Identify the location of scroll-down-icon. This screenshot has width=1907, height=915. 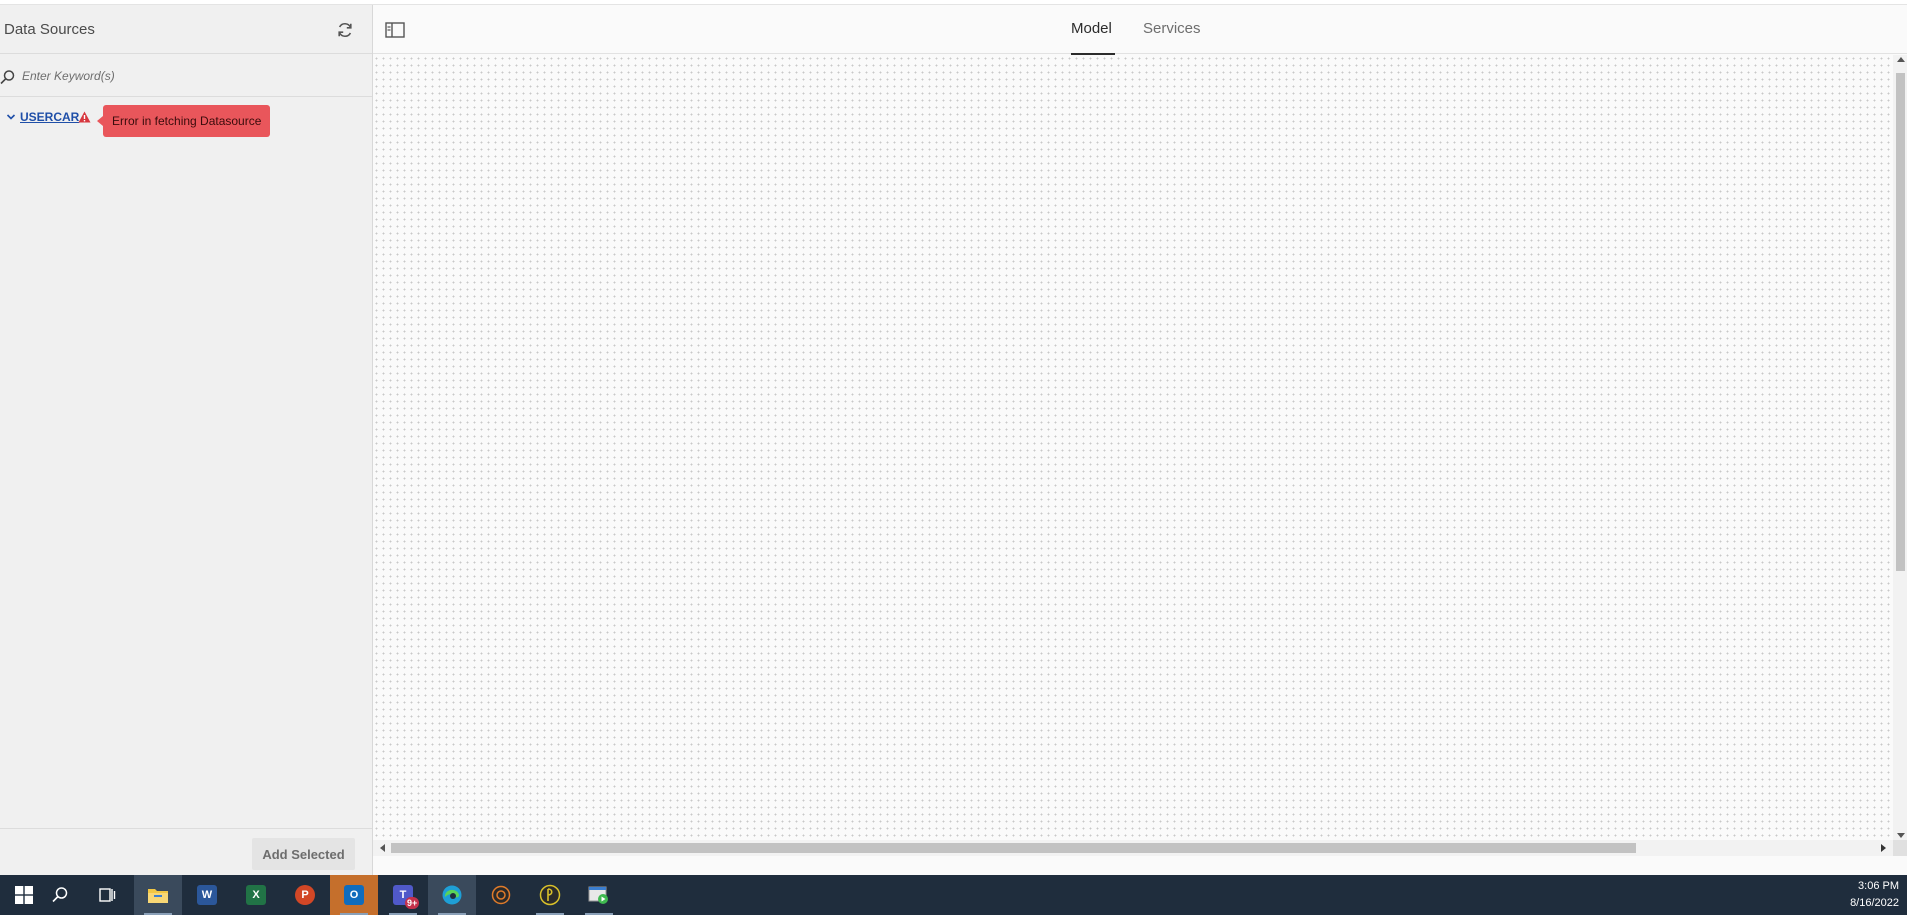
(1901, 835).